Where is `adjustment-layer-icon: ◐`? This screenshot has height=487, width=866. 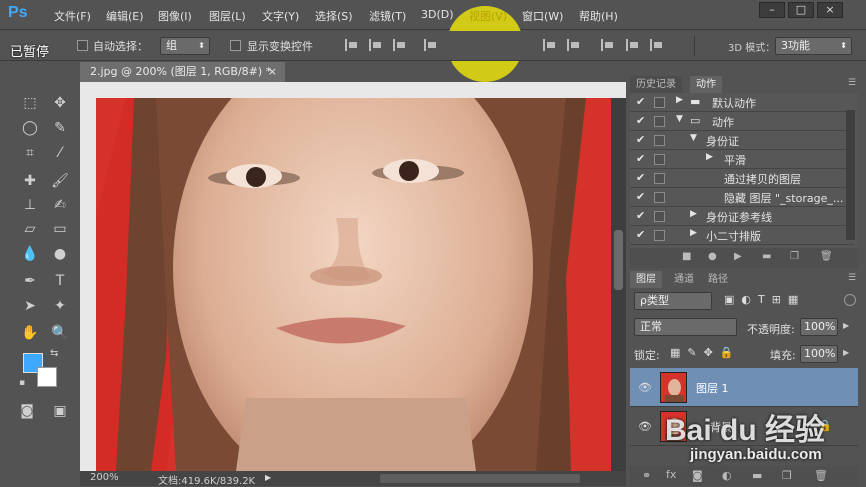
adjustment-layer-icon: ◐ is located at coordinates (727, 475).